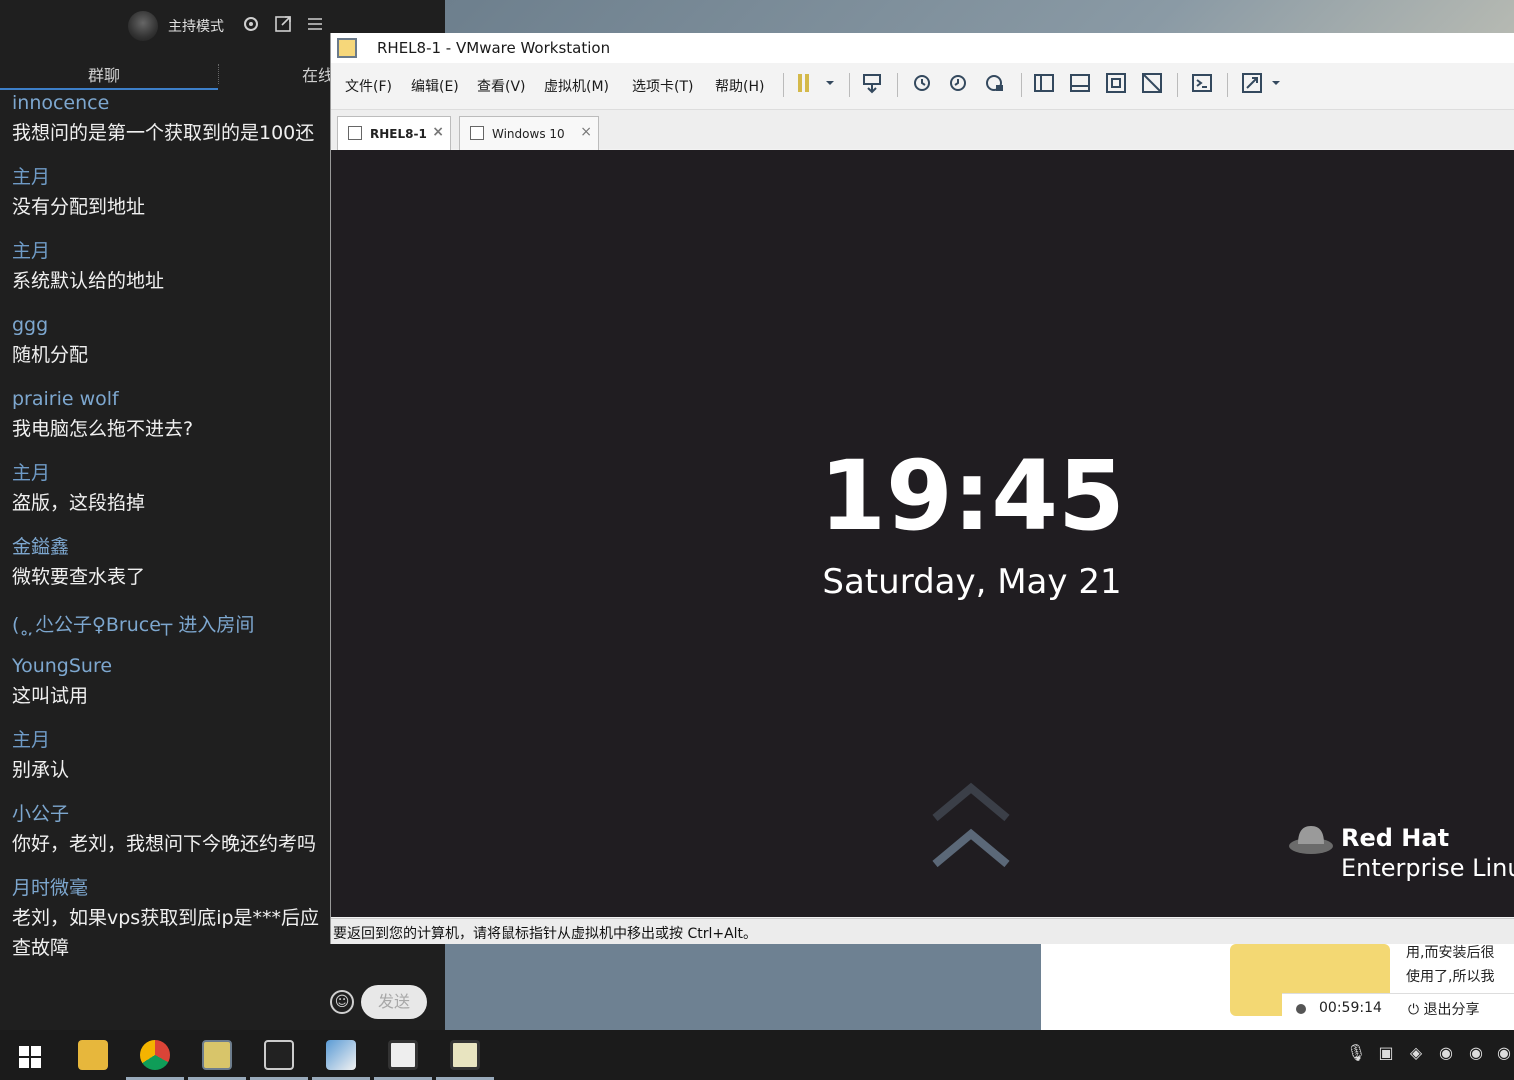 The height and width of the screenshot is (1080, 1514). I want to click on paint-icon, so click(341, 1055).